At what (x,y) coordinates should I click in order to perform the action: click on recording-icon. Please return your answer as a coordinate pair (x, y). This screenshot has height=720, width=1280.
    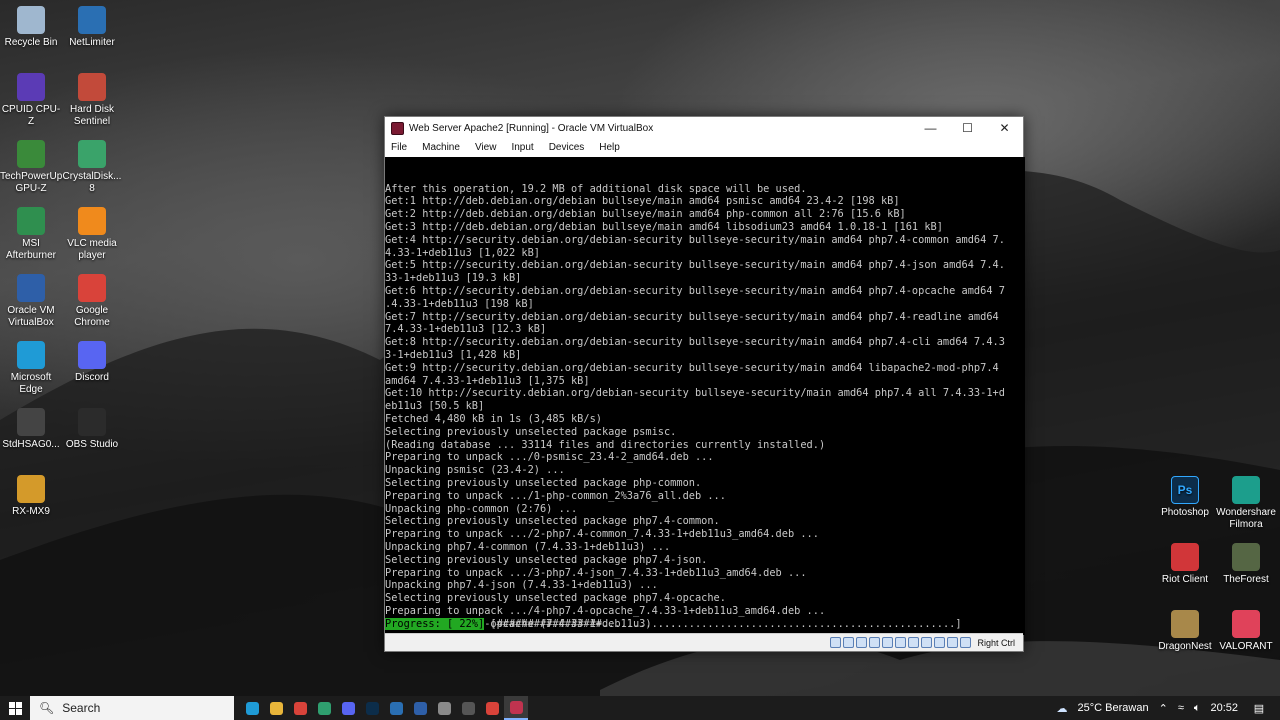
    Looking at the image, I should click on (927, 642).